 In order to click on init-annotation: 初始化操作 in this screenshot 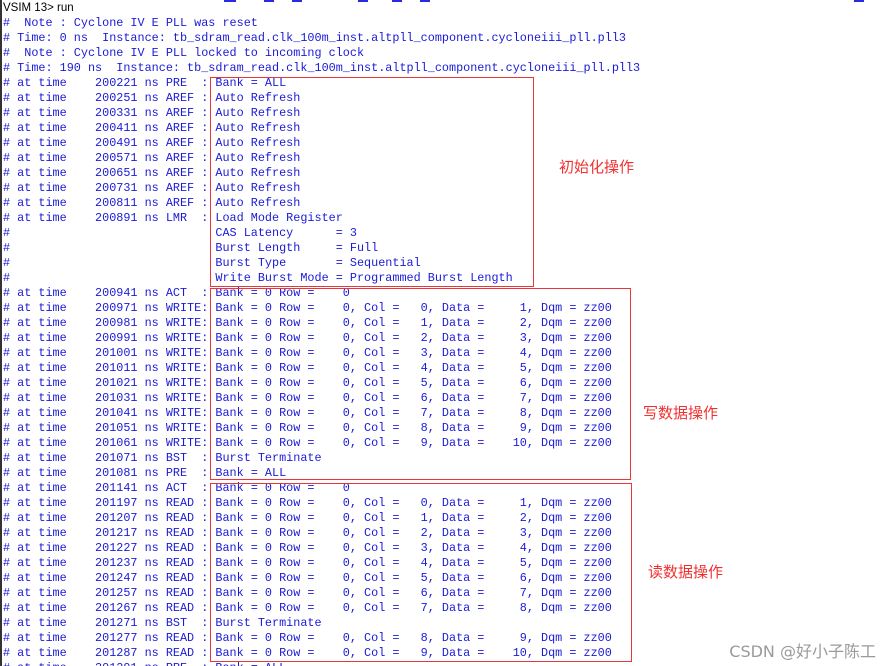, I will do `click(597, 167)`.